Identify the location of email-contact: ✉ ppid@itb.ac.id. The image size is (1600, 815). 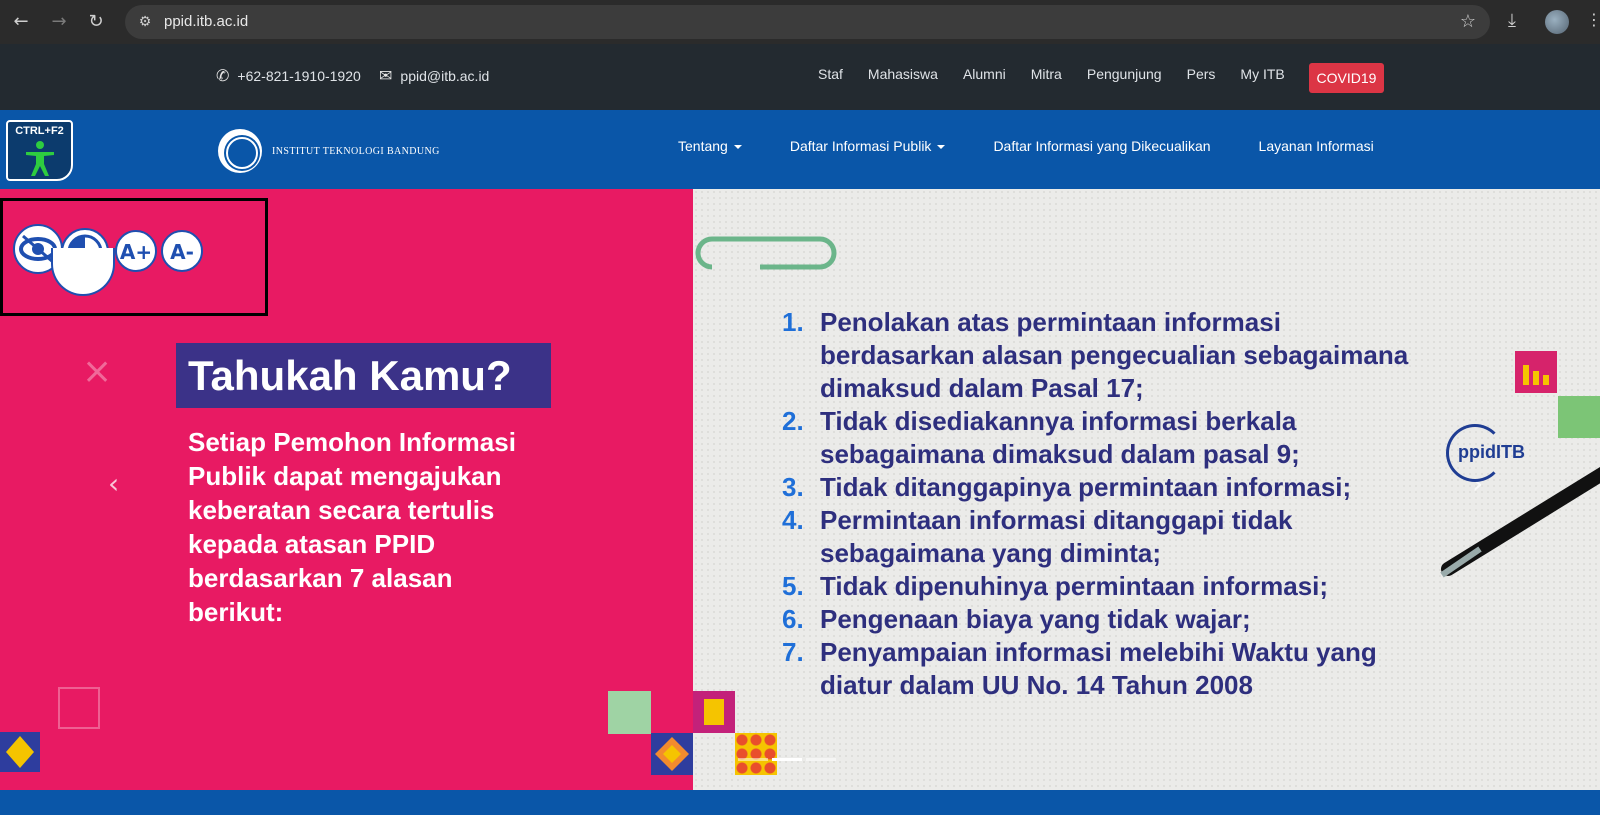
(434, 75).